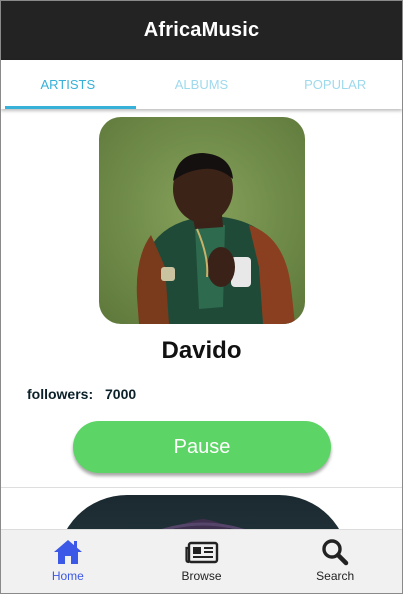 This screenshot has width=403, height=594. I want to click on pause-button: Pause, so click(202, 447).